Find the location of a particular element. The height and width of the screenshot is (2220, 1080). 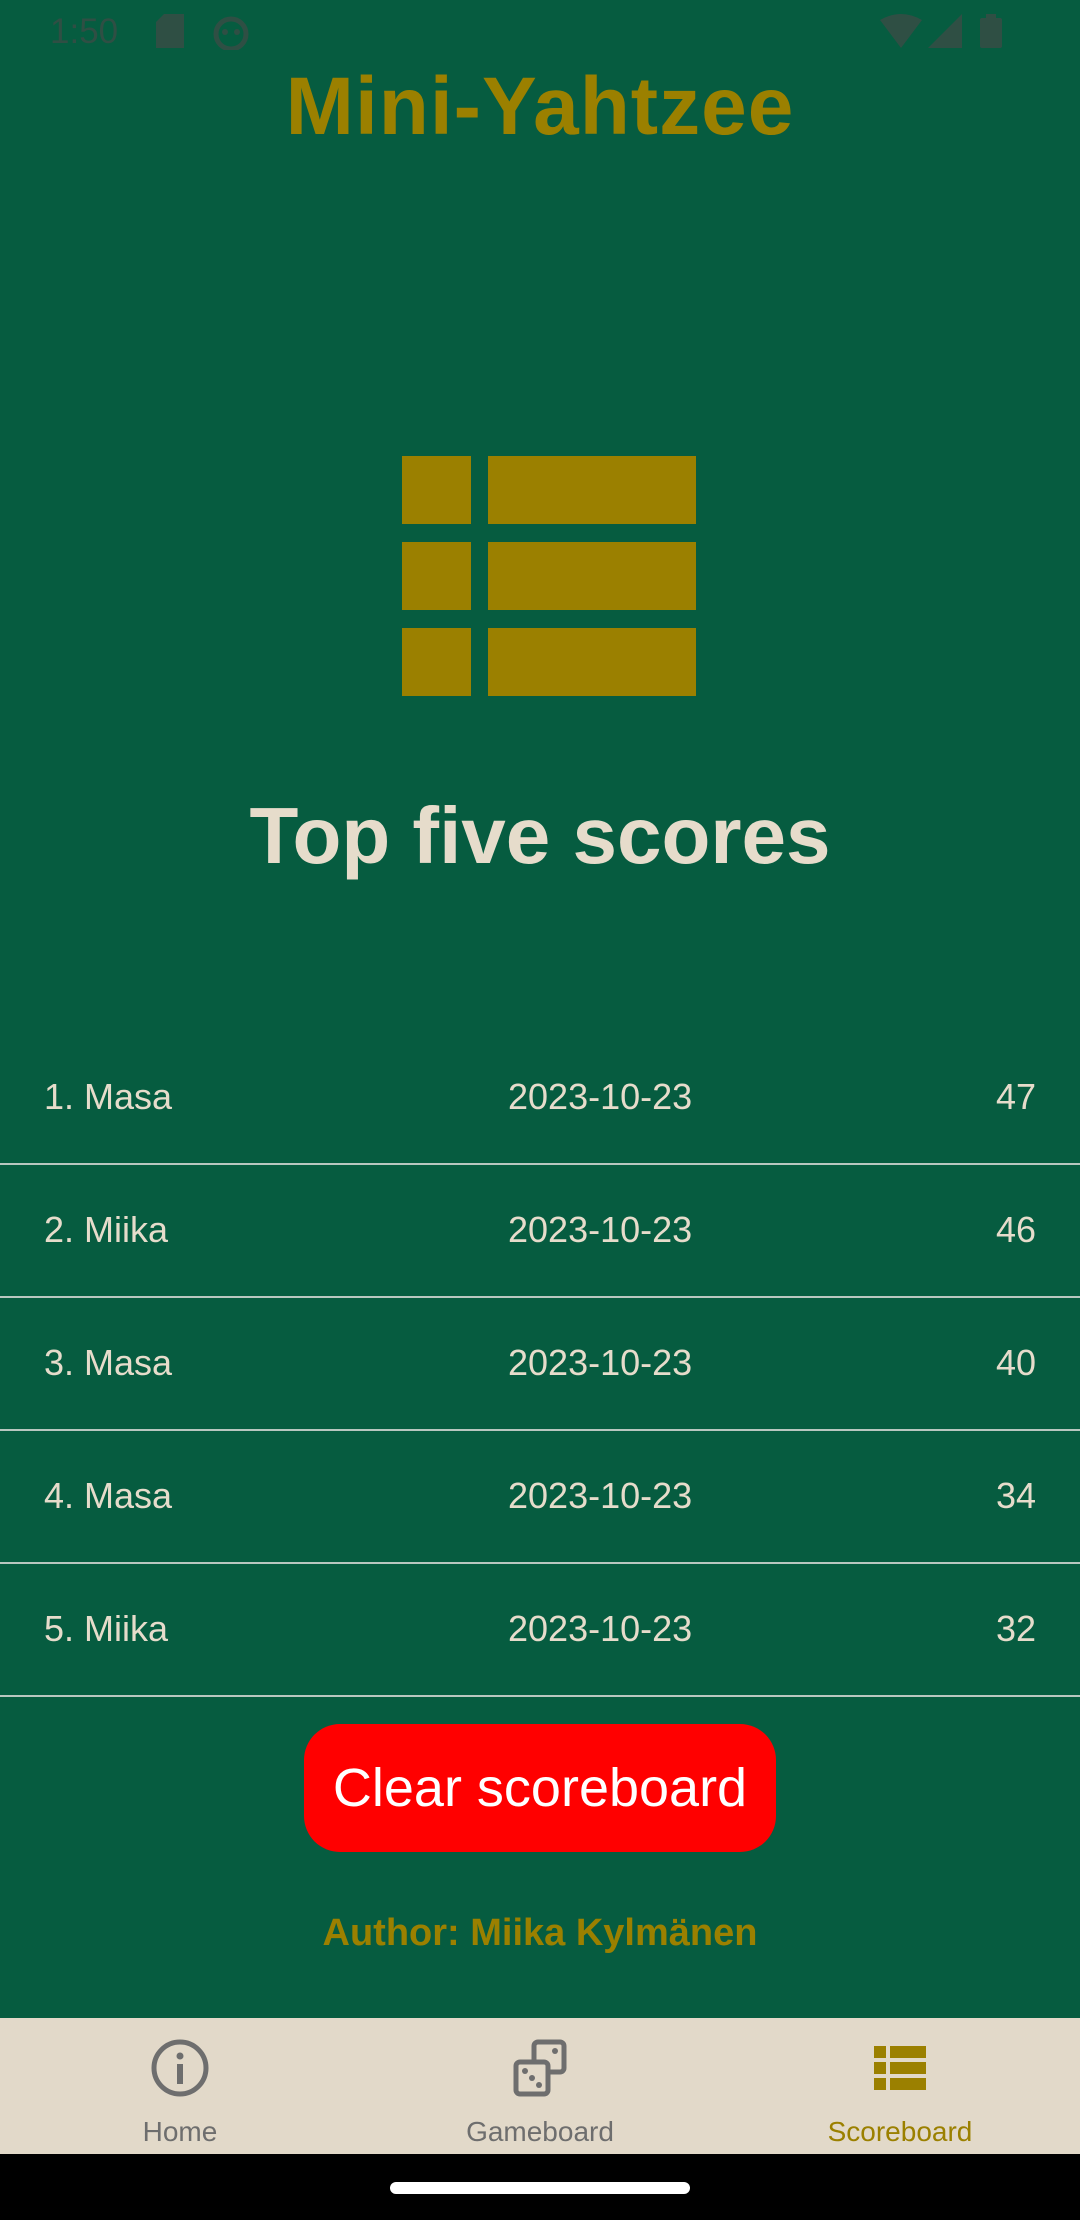

player-name: 4. Masa is located at coordinates (108, 1495).